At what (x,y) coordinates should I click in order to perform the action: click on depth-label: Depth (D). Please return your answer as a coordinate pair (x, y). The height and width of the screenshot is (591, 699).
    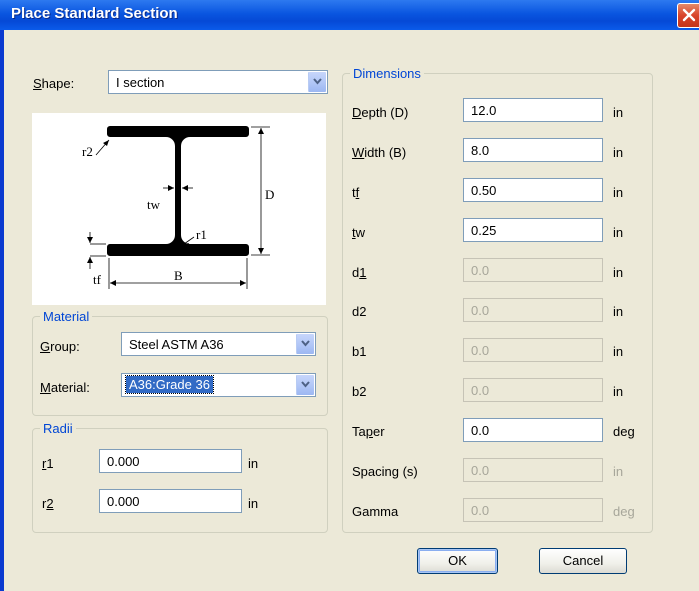
    Looking at the image, I should click on (380, 112).